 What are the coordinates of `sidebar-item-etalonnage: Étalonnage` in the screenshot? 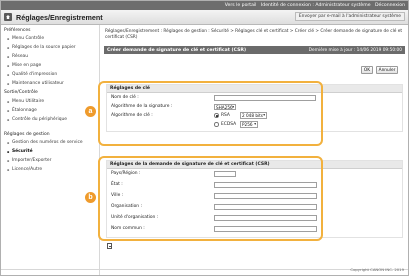 It's located at (22, 110).